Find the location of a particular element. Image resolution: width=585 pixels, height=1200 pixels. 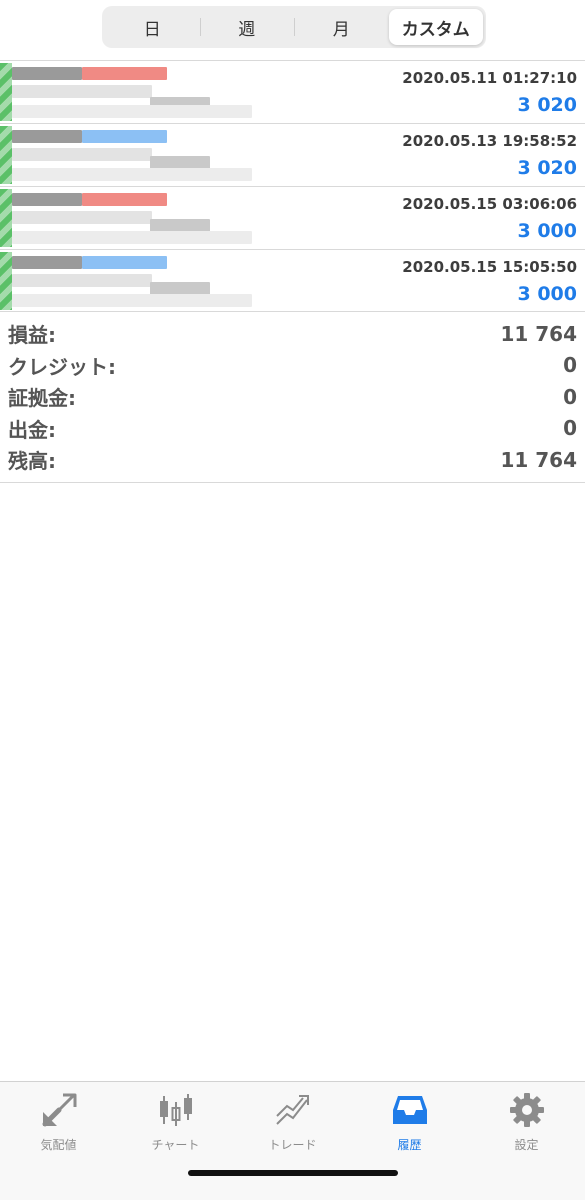

tab-quotes: 気配値 is located at coordinates (58, 1126).